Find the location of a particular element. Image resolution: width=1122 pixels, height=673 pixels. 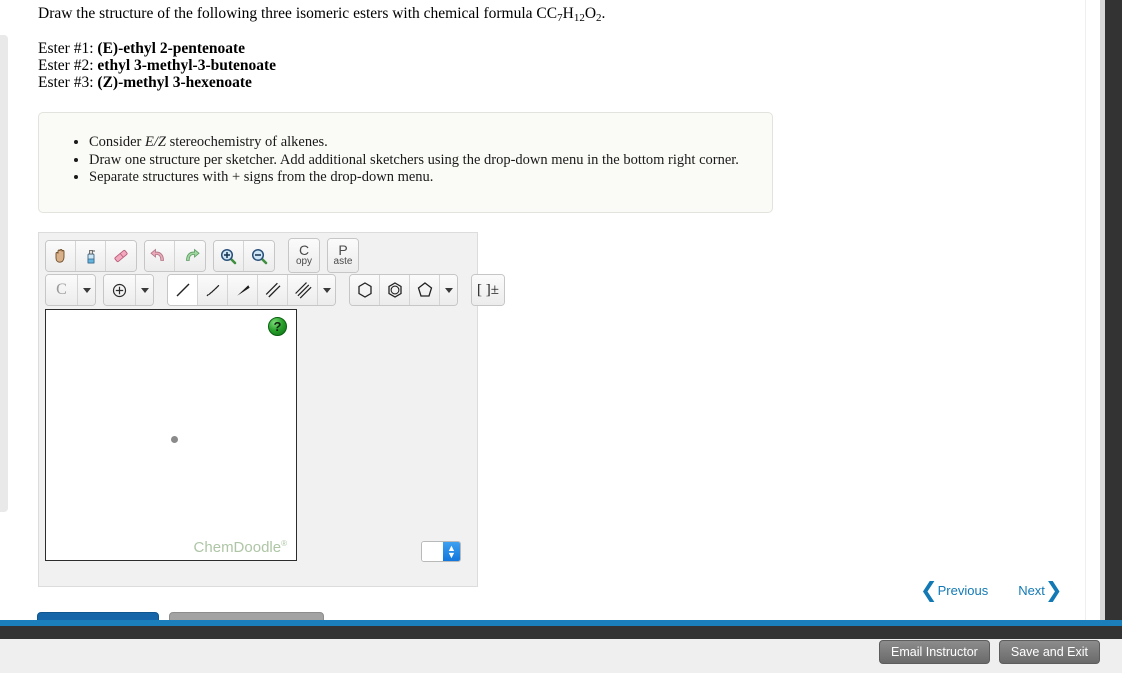

previous-button: ❮ Previous is located at coordinates (954, 590).